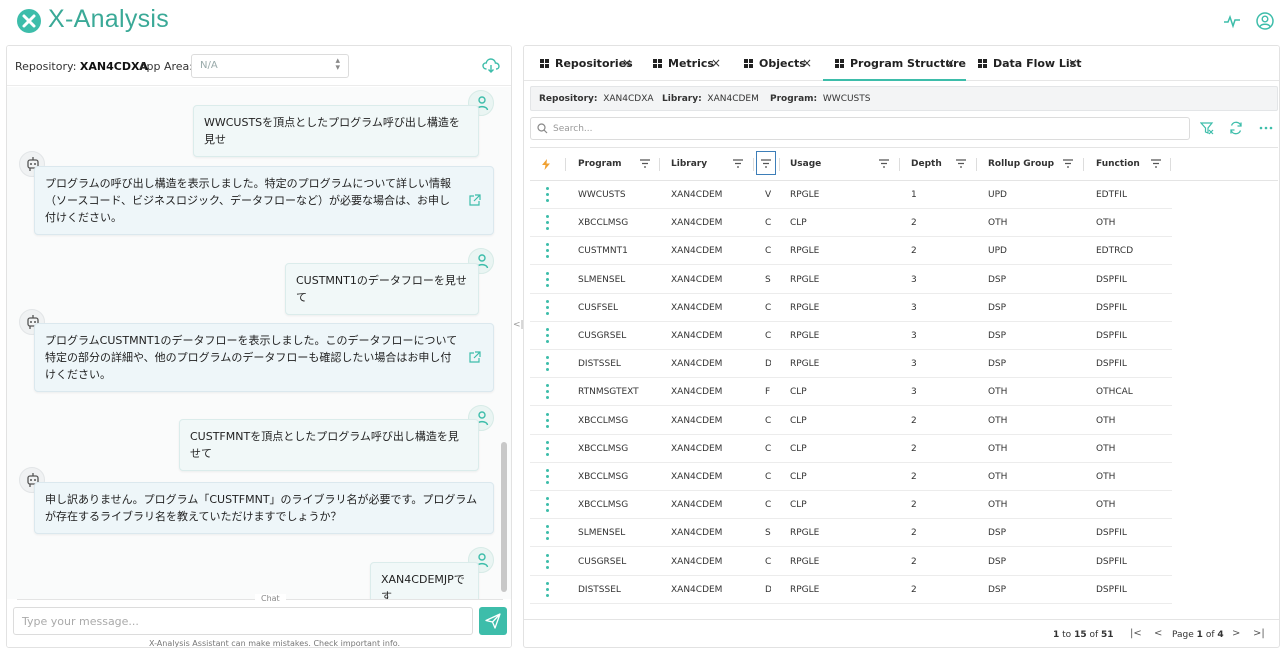 This screenshot has height=648, width=1280. Describe the element at coordinates (504, 343) in the screenshot. I see `chat-scrollbar` at that location.